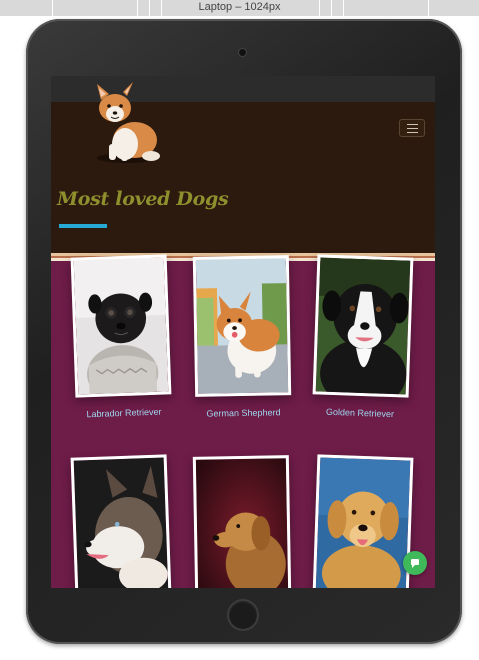 Image resolution: width=479 pixels, height=660 pixels. I want to click on title-underline, so click(83, 226).